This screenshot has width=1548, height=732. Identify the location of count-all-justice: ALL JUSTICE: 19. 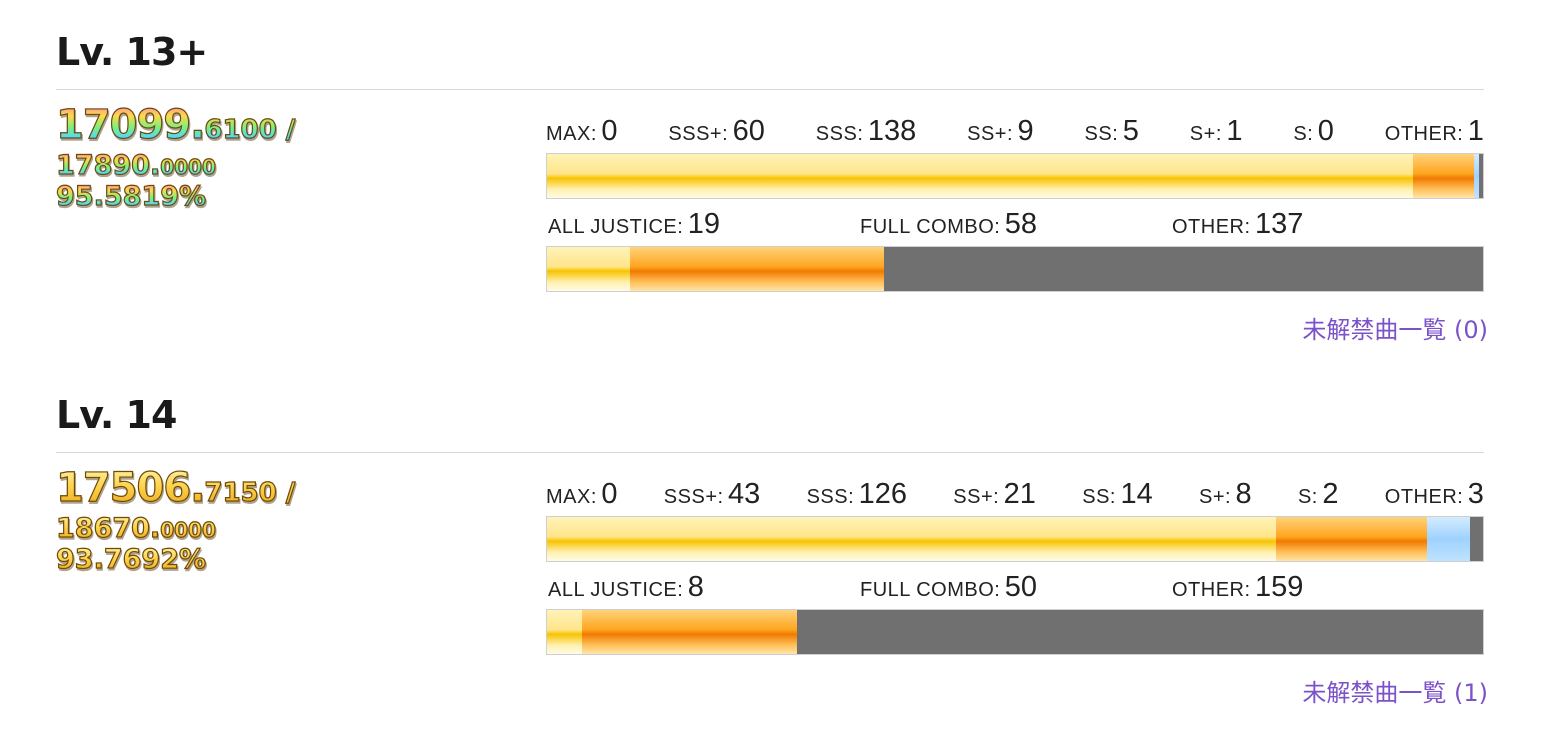
(634, 224).